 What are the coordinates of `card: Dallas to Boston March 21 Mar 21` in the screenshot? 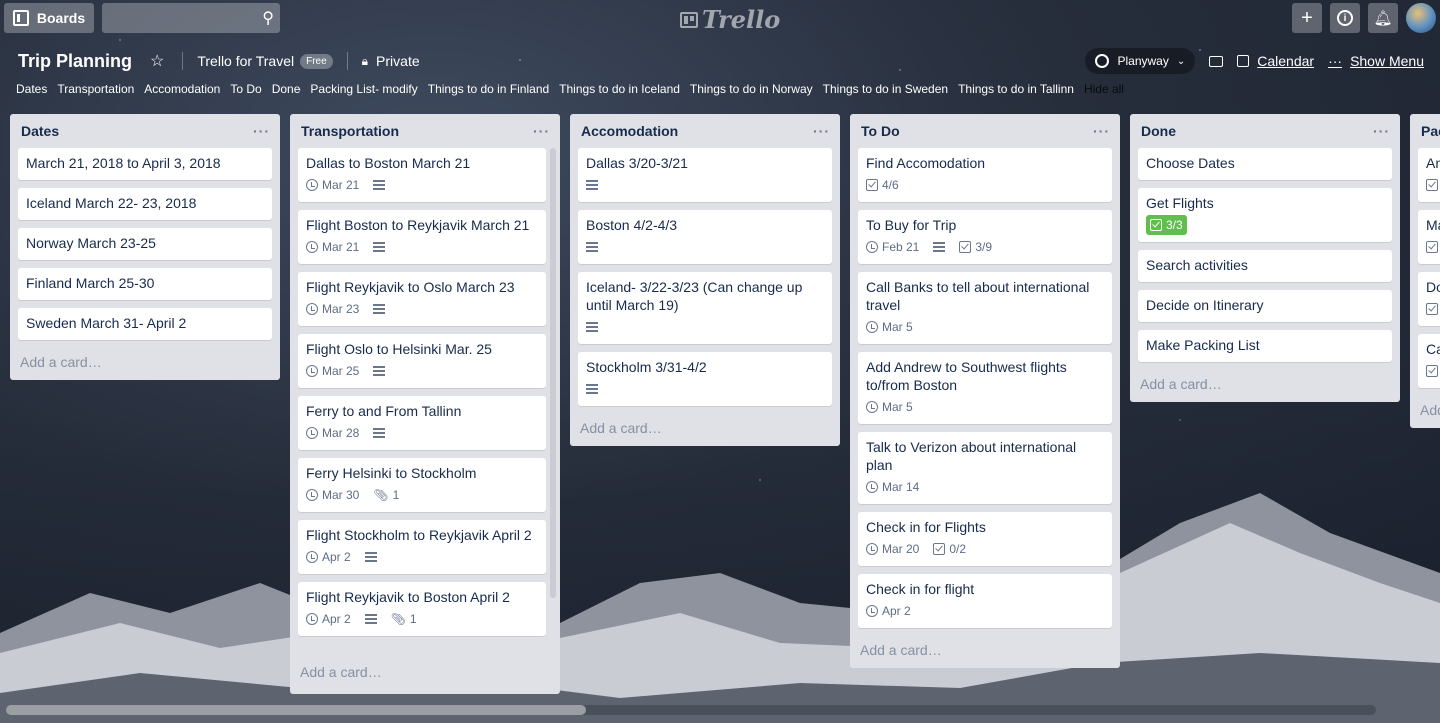 It's located at (422, 175).